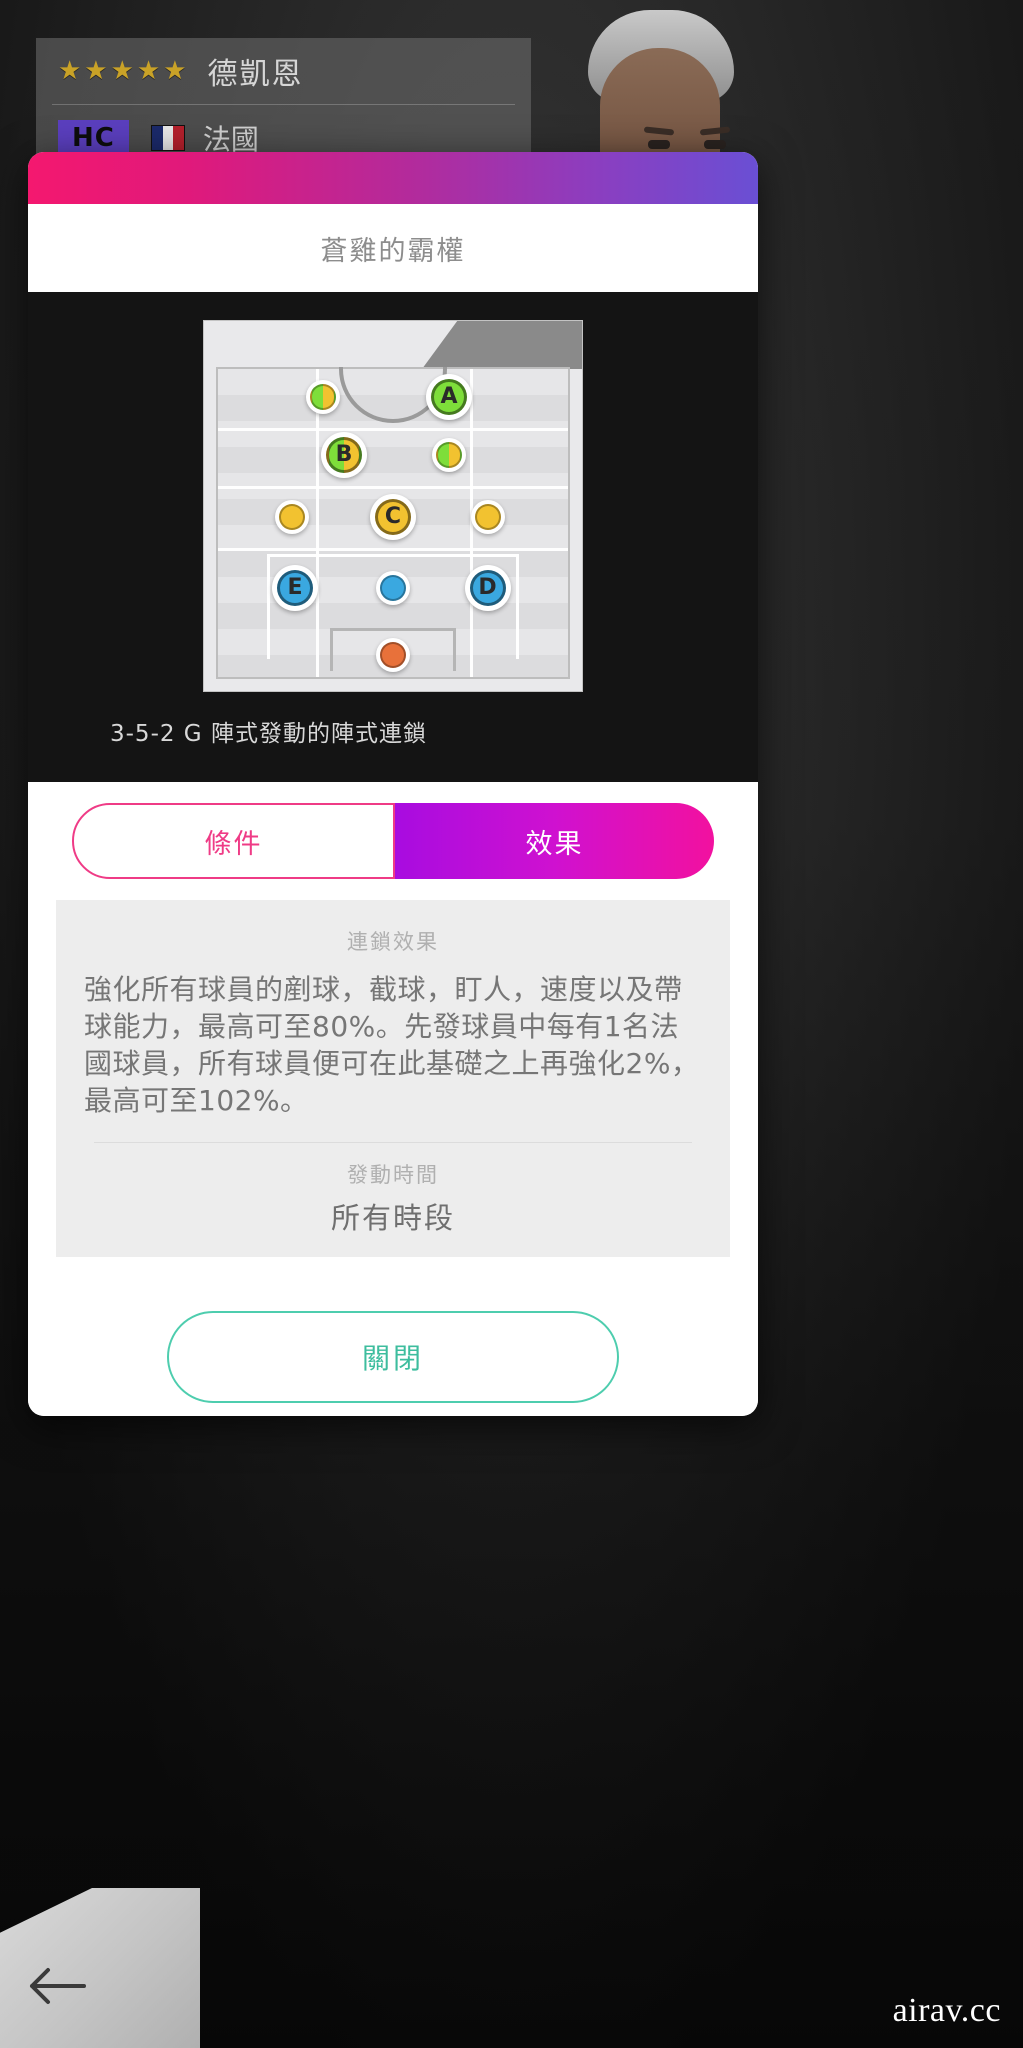  What do you see at coordinates (554, 841) in the screenshot?
I see `tab-effect: 效果` at bounding box center [554, 841].